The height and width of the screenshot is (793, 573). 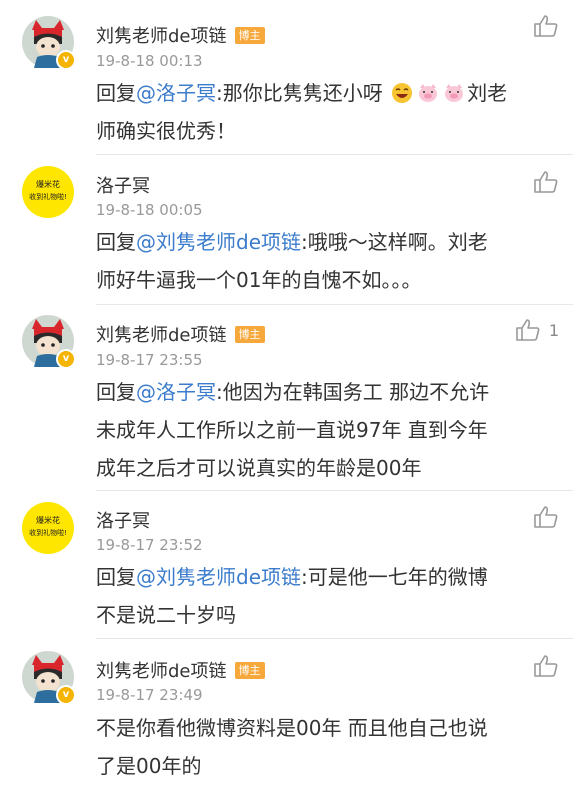 I want to click on laughing-emoji-icon, so click(x=402, y=93).